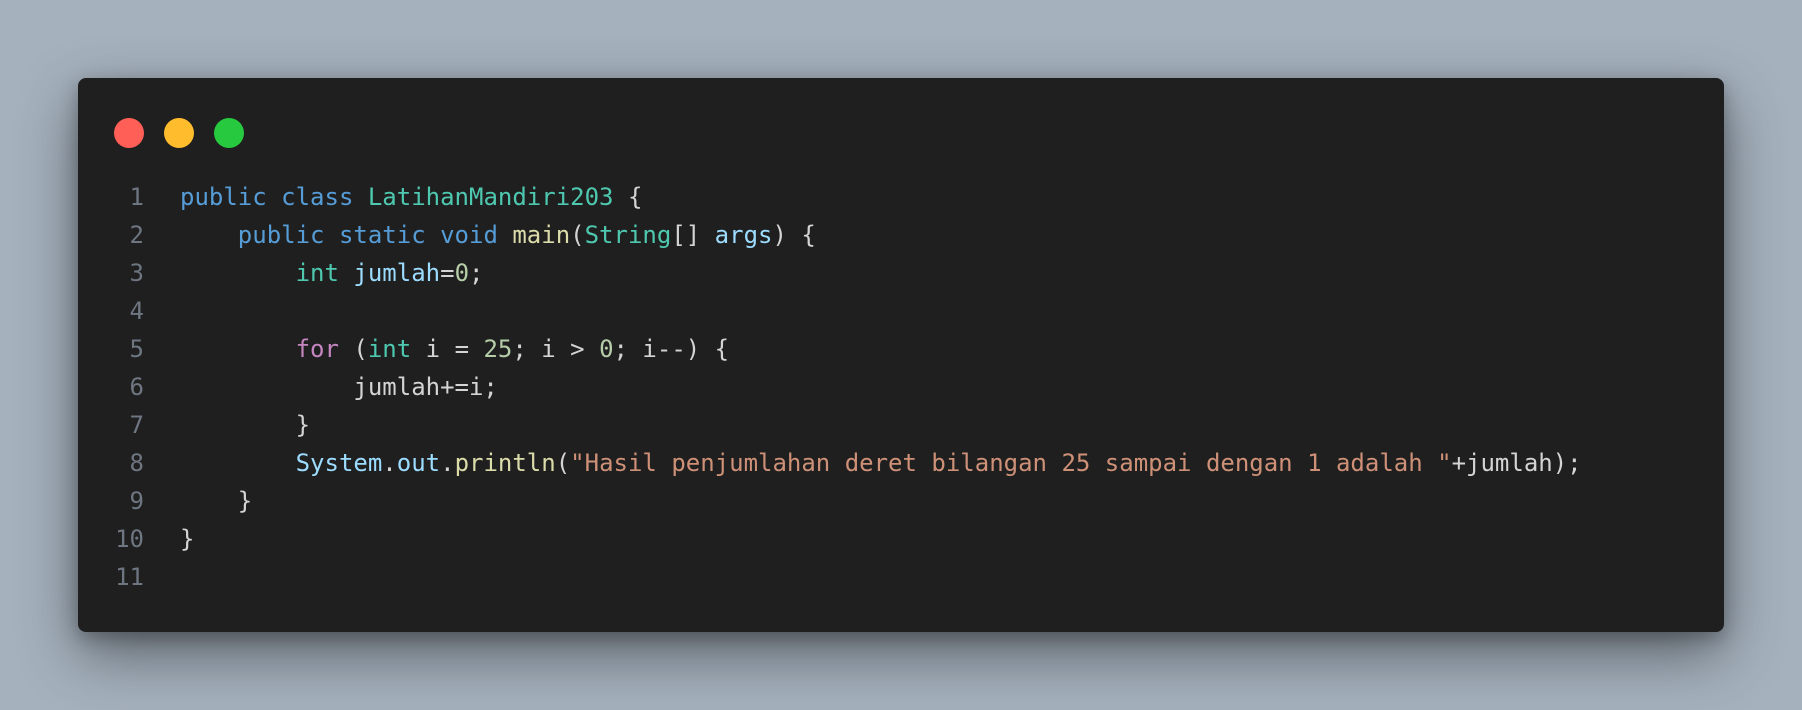  I want to click on line-source: public class LatihanMandiri203 {, so click(393, 197).